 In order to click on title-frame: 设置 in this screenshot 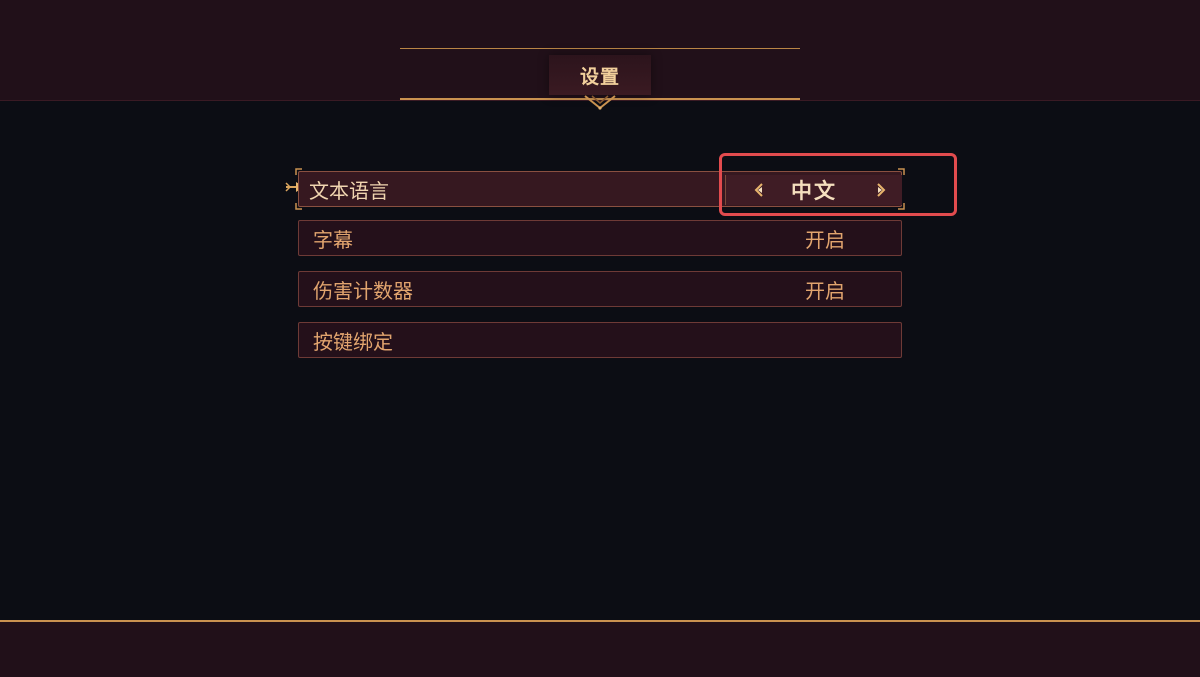, I will do `click(600, 79)`.